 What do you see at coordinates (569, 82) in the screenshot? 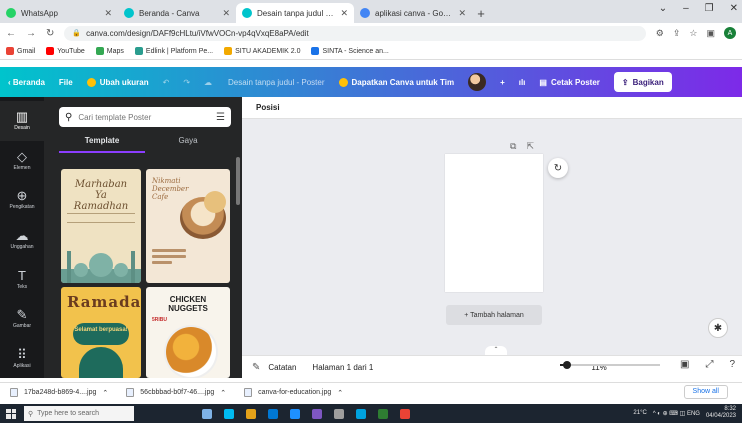
I see `print-poster-button: ▤ Cetak Poster` at bounding box center [569, 82].